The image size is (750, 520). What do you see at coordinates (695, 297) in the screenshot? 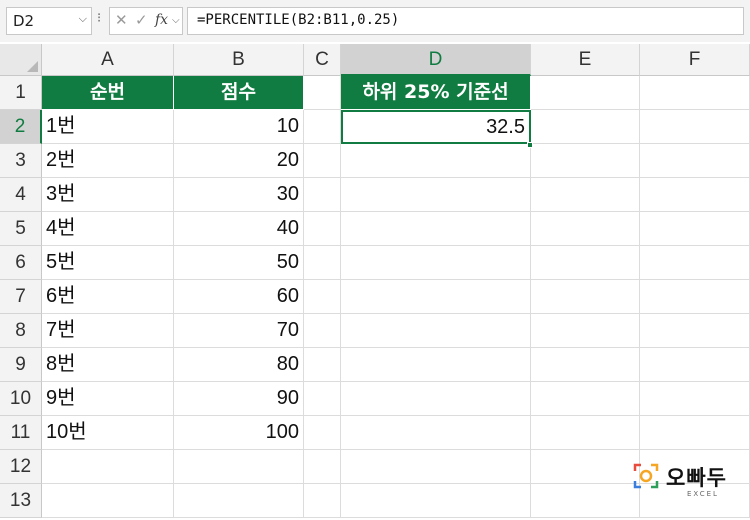
I see `cell-f7` at bounding box center [695, 297].